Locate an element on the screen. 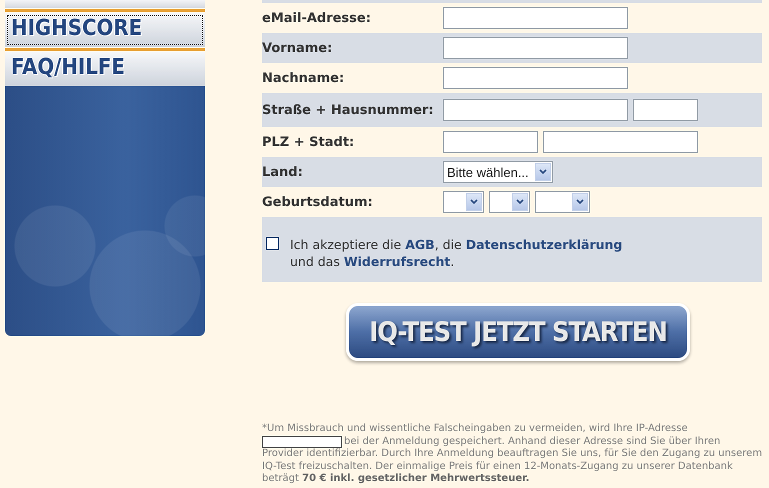  sidebar-menu-item: HIGHSCORE is located at coordinates (105, 30).